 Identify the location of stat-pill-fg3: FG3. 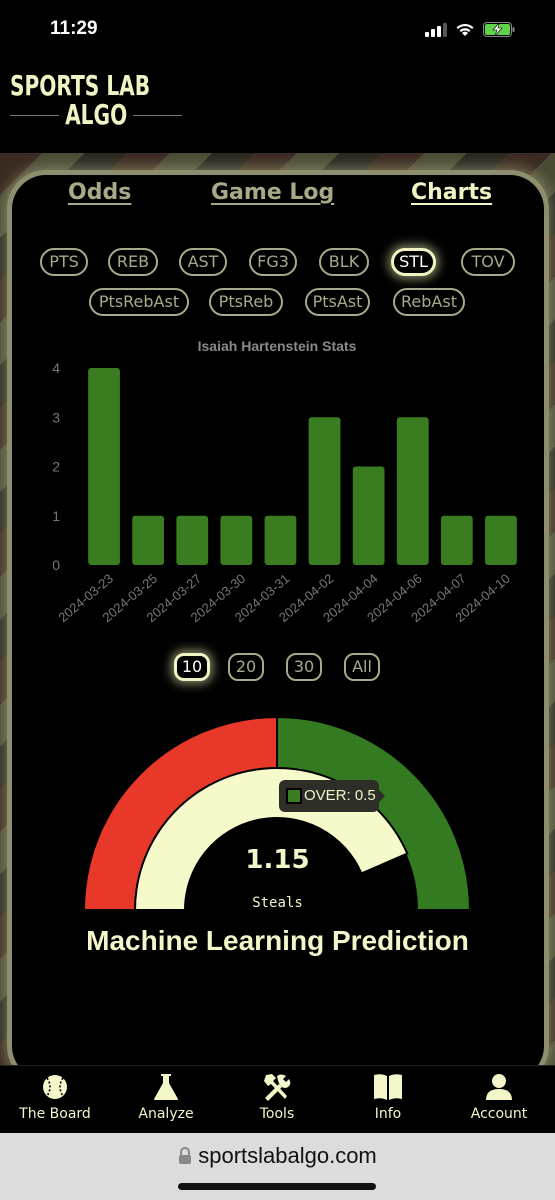
(273, 262).